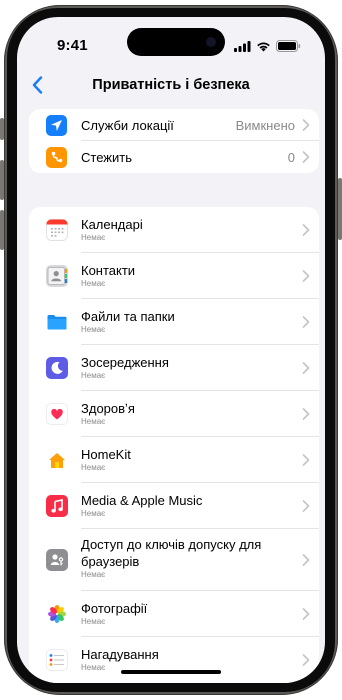  I want to click on calendar-glyph-icon, so click(57, 230).